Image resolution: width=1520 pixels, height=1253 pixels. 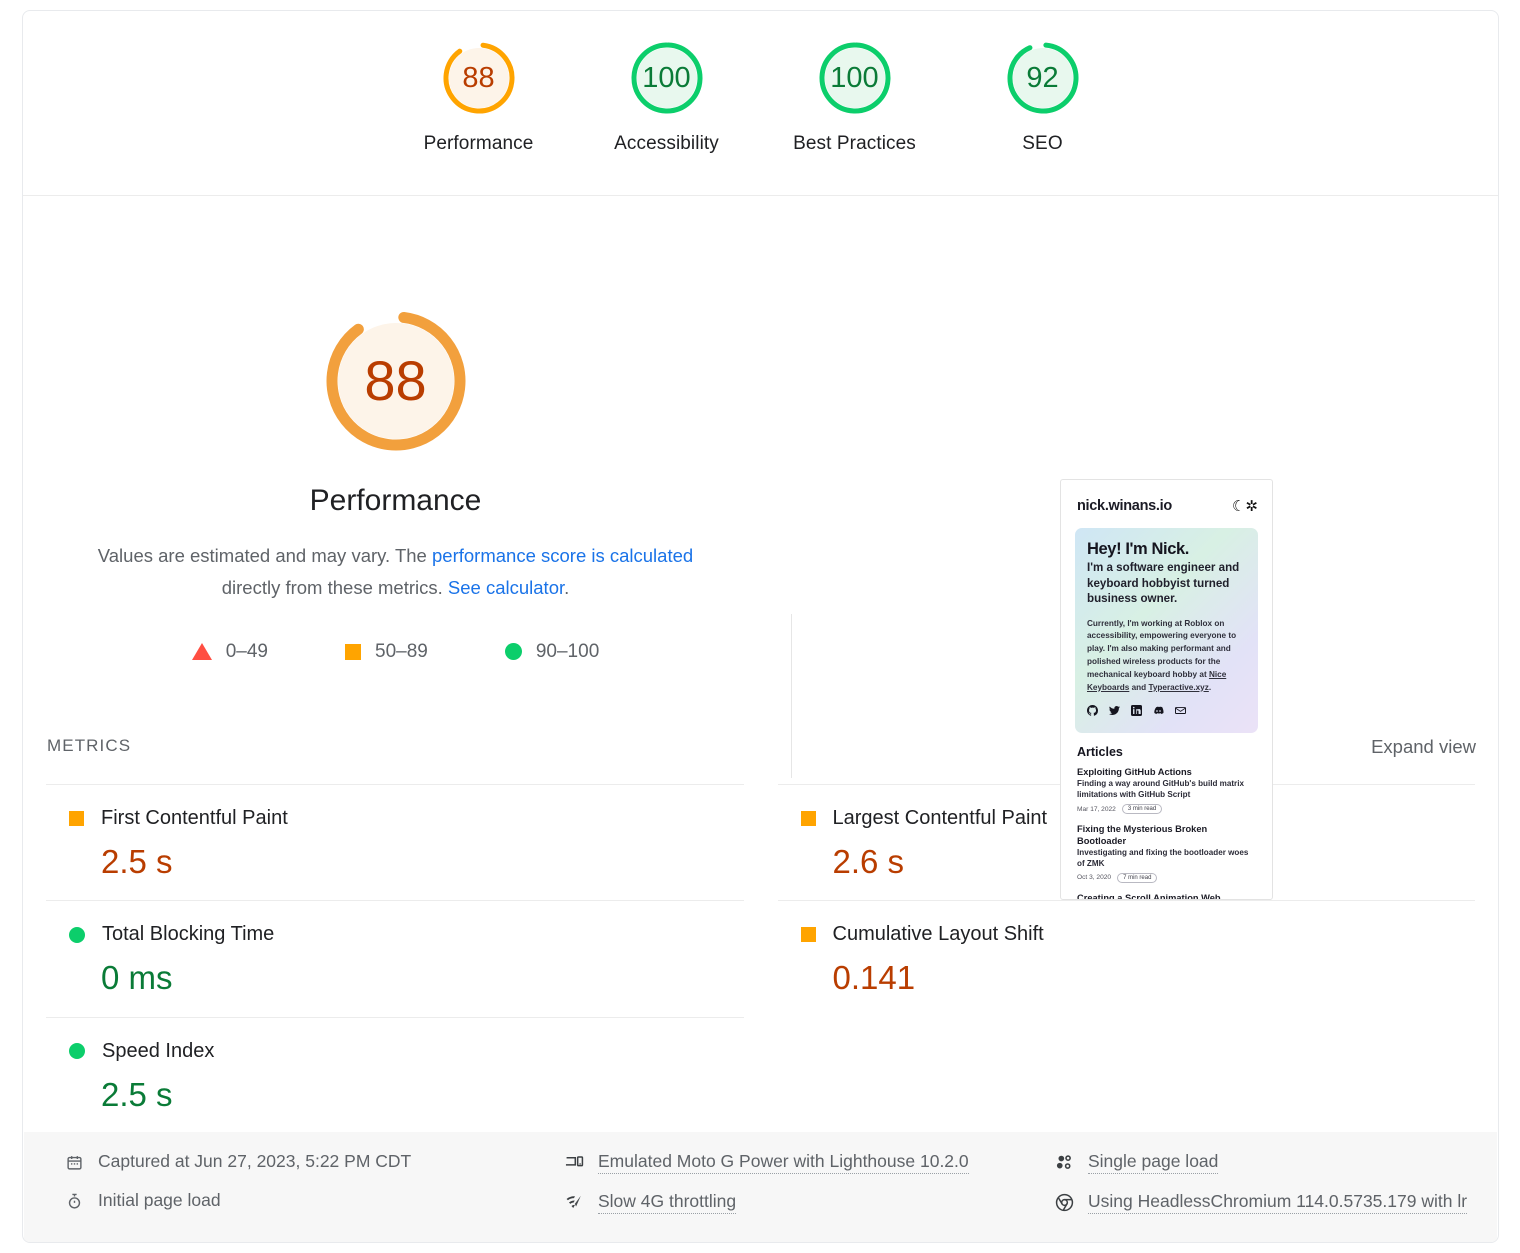 I want to click on score-chip-best-practices: 100 Best Practices, so click(x=855, y=97).